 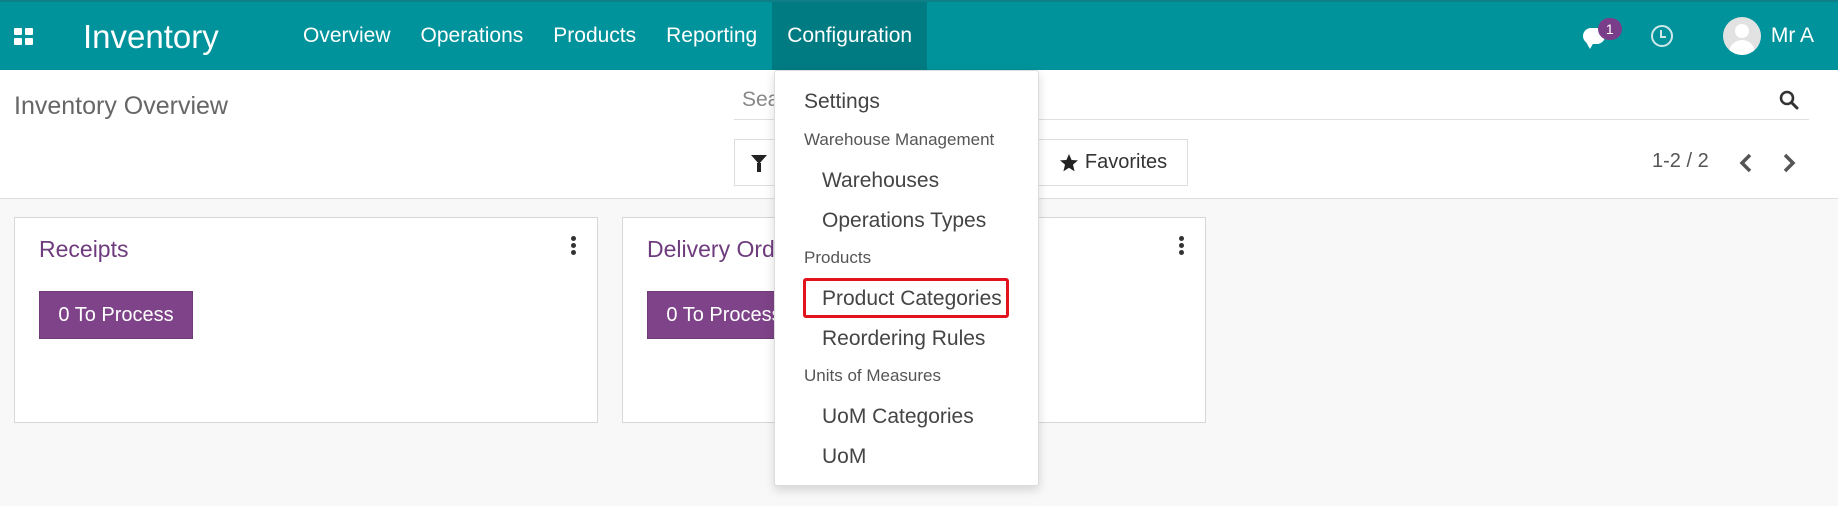 I want to click on filter-icon, so click(x=759, y=163).